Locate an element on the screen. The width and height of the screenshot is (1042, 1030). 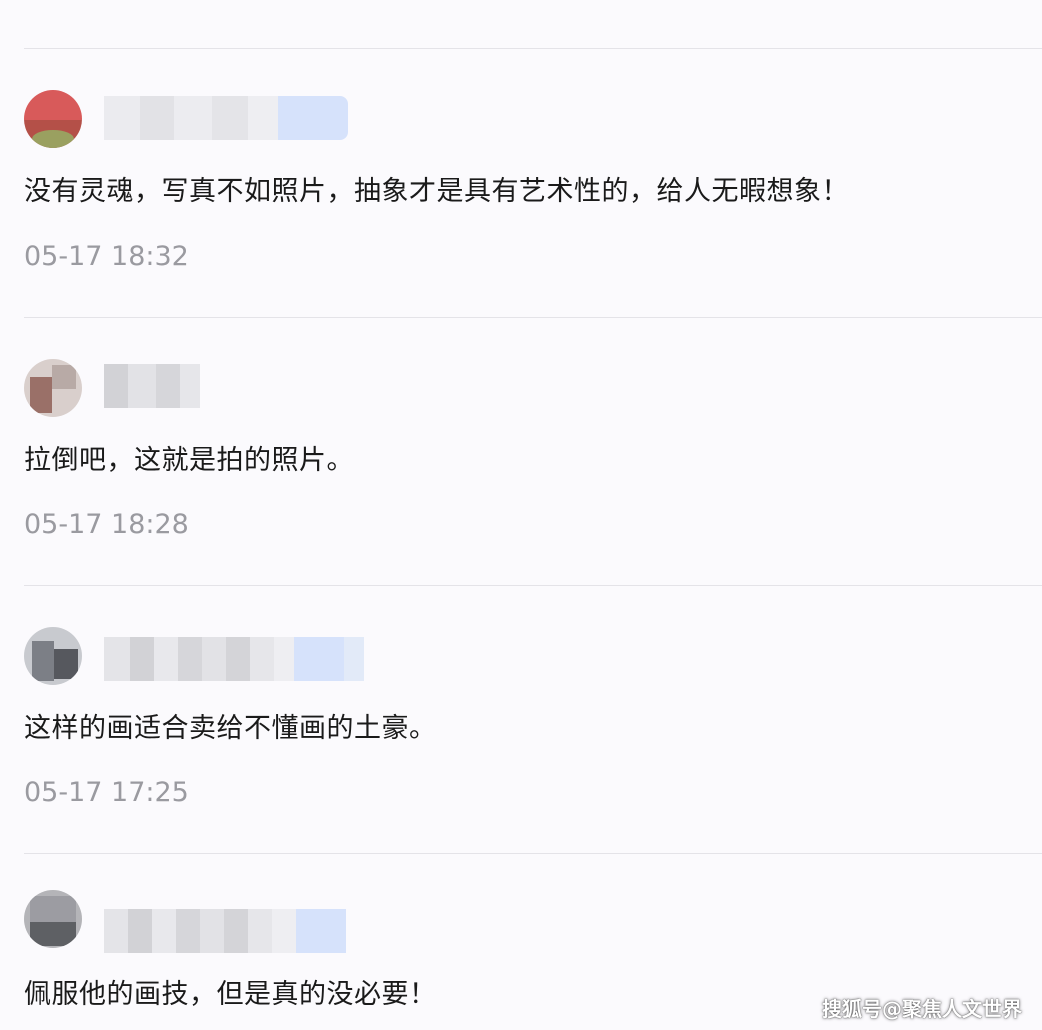
top-divider is located at coordinates (533, 48).